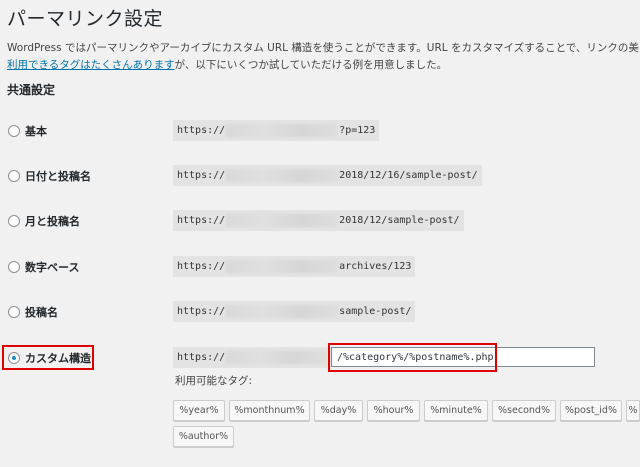 The image size is (640, 467). What do you see at coordinates (52, 267) in the screenshot?
I see `option-label: 数字ベース` at bounding box center [52, 267].